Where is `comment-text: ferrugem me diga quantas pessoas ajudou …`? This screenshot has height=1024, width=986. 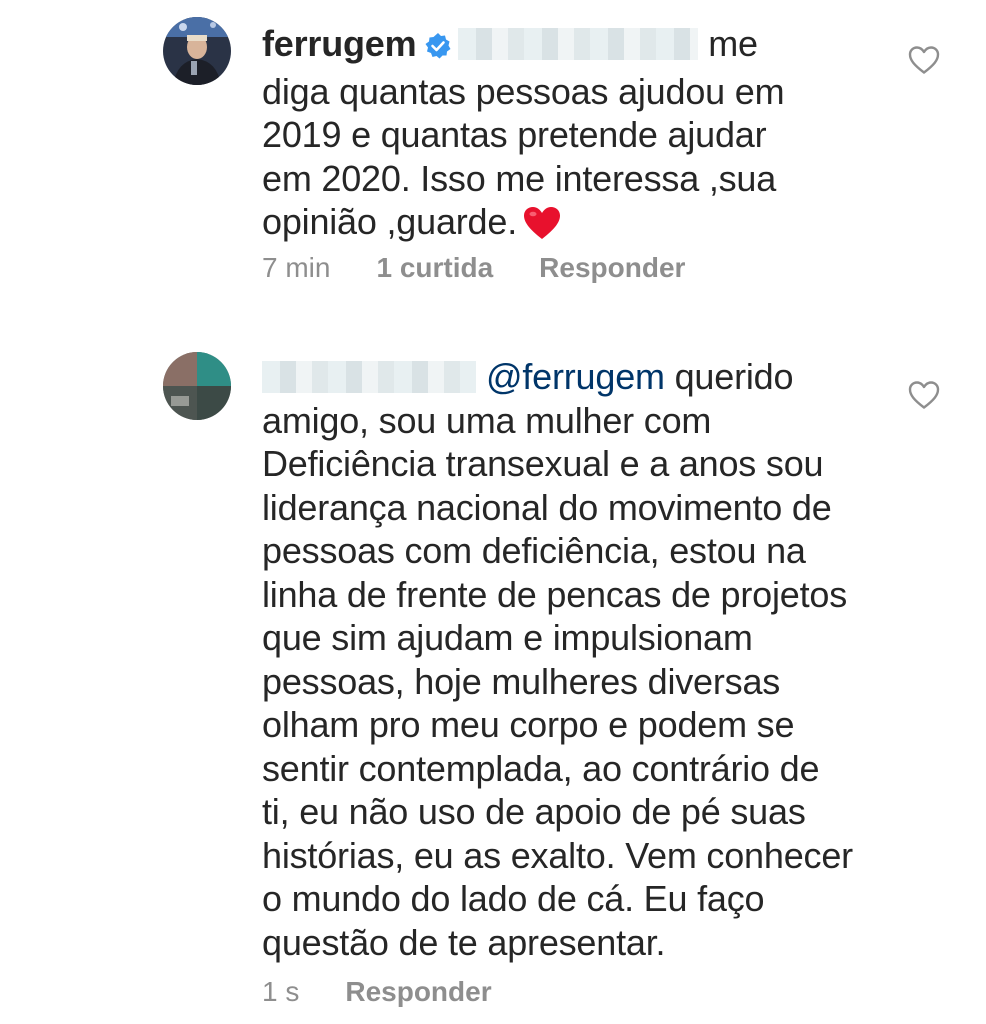
comment-text: ferrugem me diga quantas pessoas ajudou … is located at coordinates (582, 136).